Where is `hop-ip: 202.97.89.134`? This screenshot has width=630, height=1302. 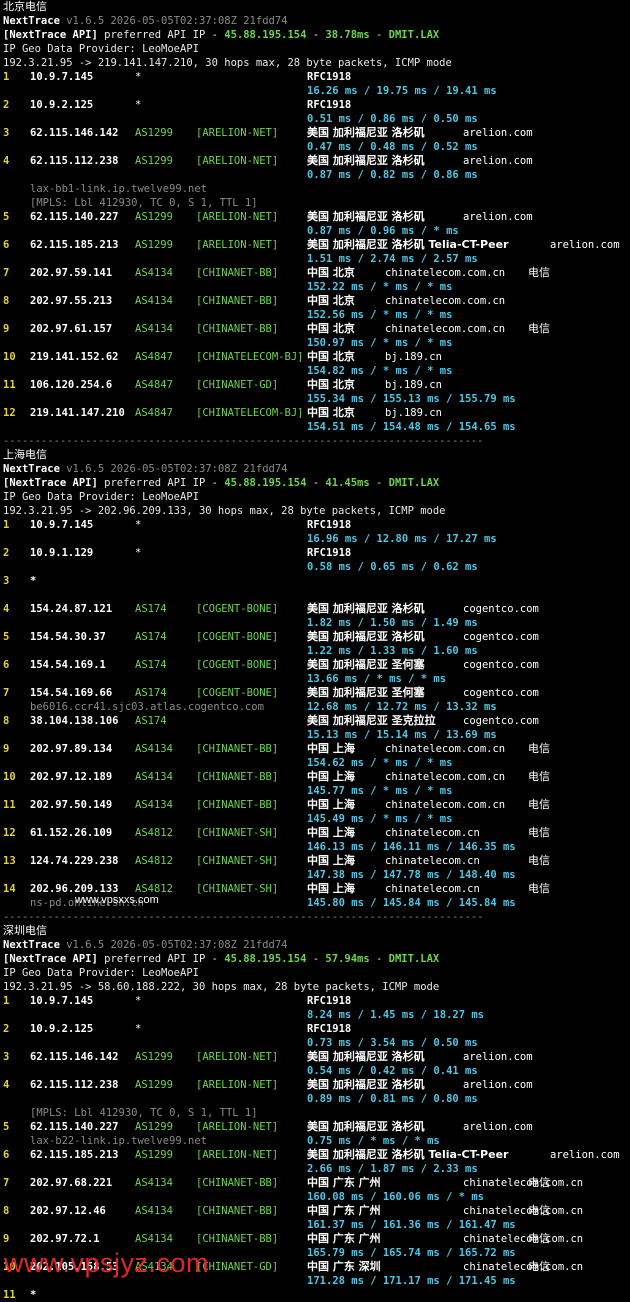 hop-ip: 202.97.89.134 is located at coordinates (71, 749).